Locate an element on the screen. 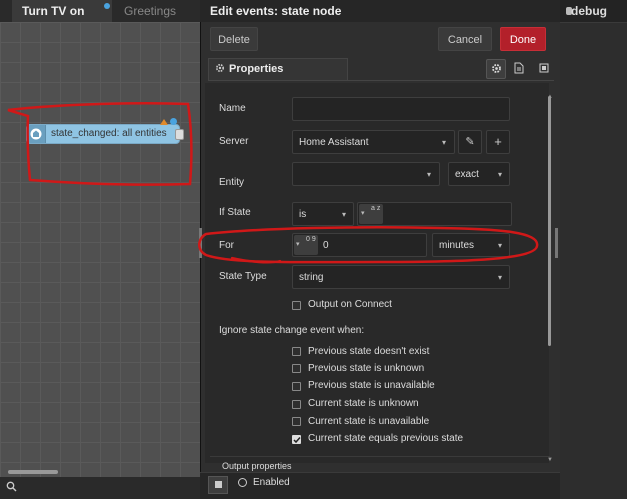 Image resolution: width=627 pixels, height=499 pixels. type-selector: ▾ a z is located at coordinates (371, 214).